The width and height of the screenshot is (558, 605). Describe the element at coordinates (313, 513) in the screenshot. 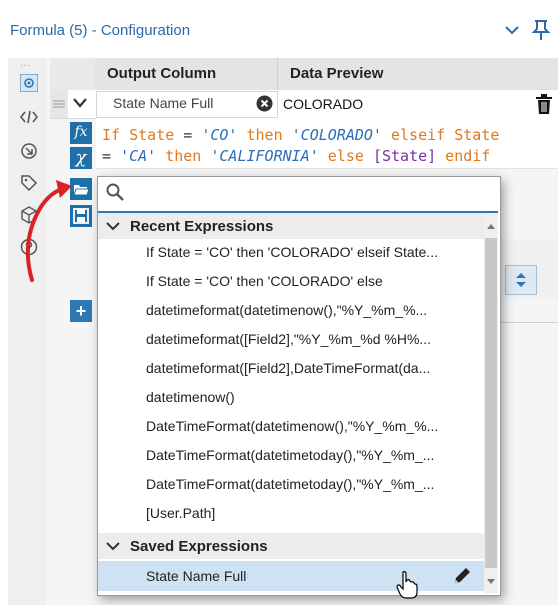

I see `recent-expression-item: [User.Path]` at that location.